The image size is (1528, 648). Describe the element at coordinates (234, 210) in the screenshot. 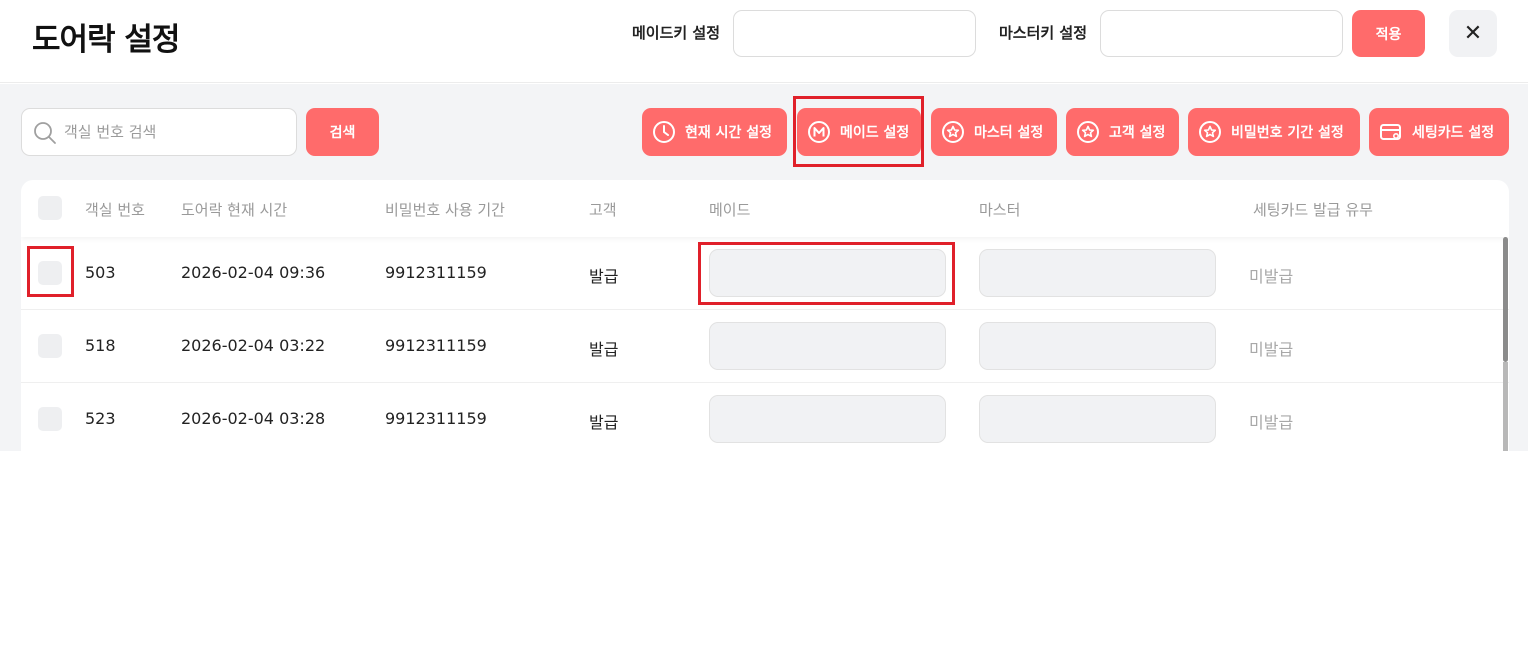

I see `col-doorlock-time: 도어락 현재 시간` at that location.